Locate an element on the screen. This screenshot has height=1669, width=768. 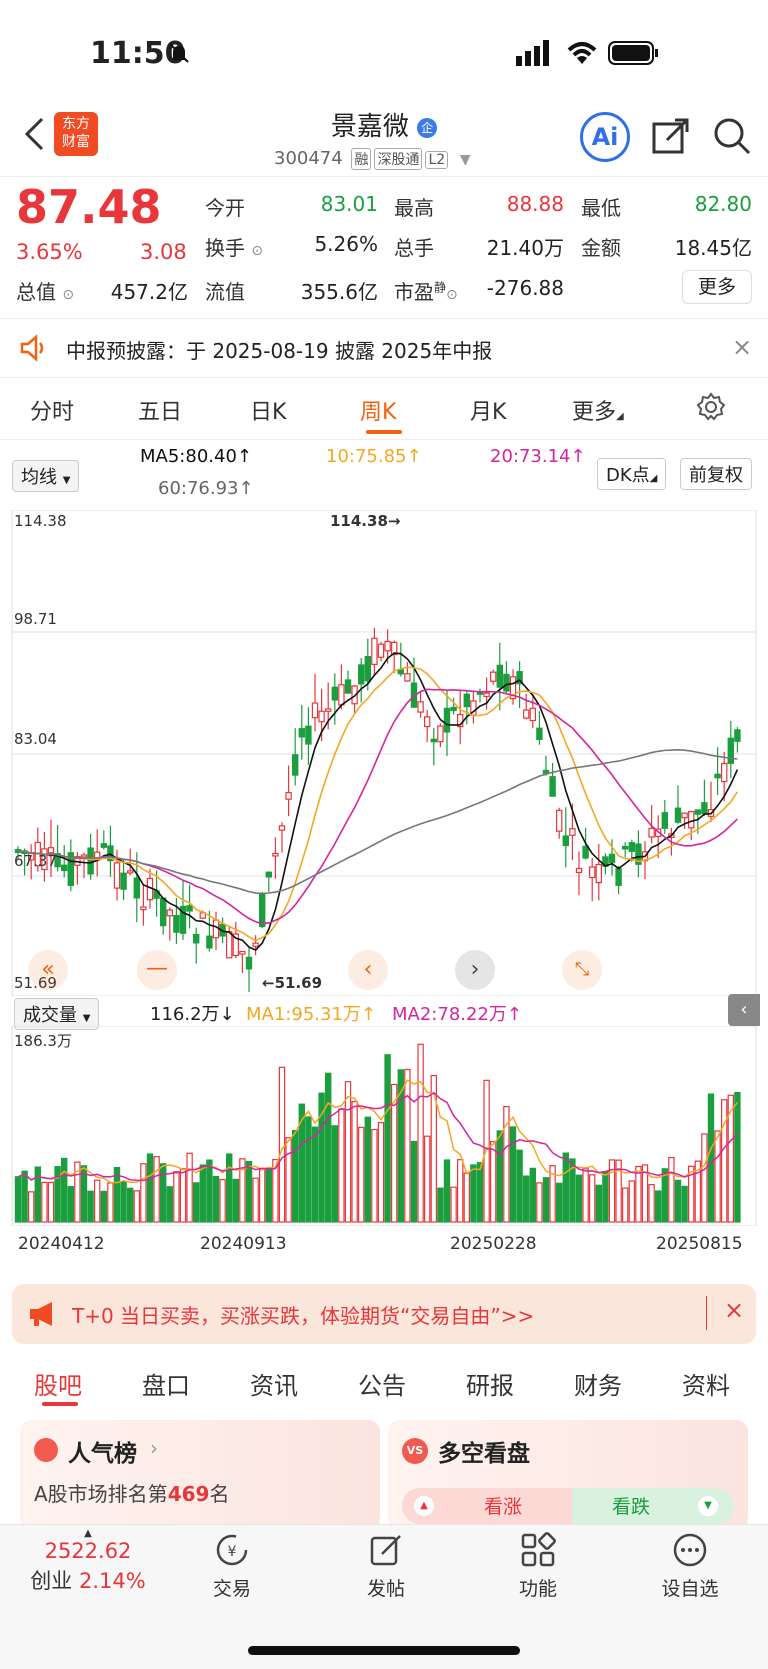
open-value: 83.01 is located at coordinates (349, 204).